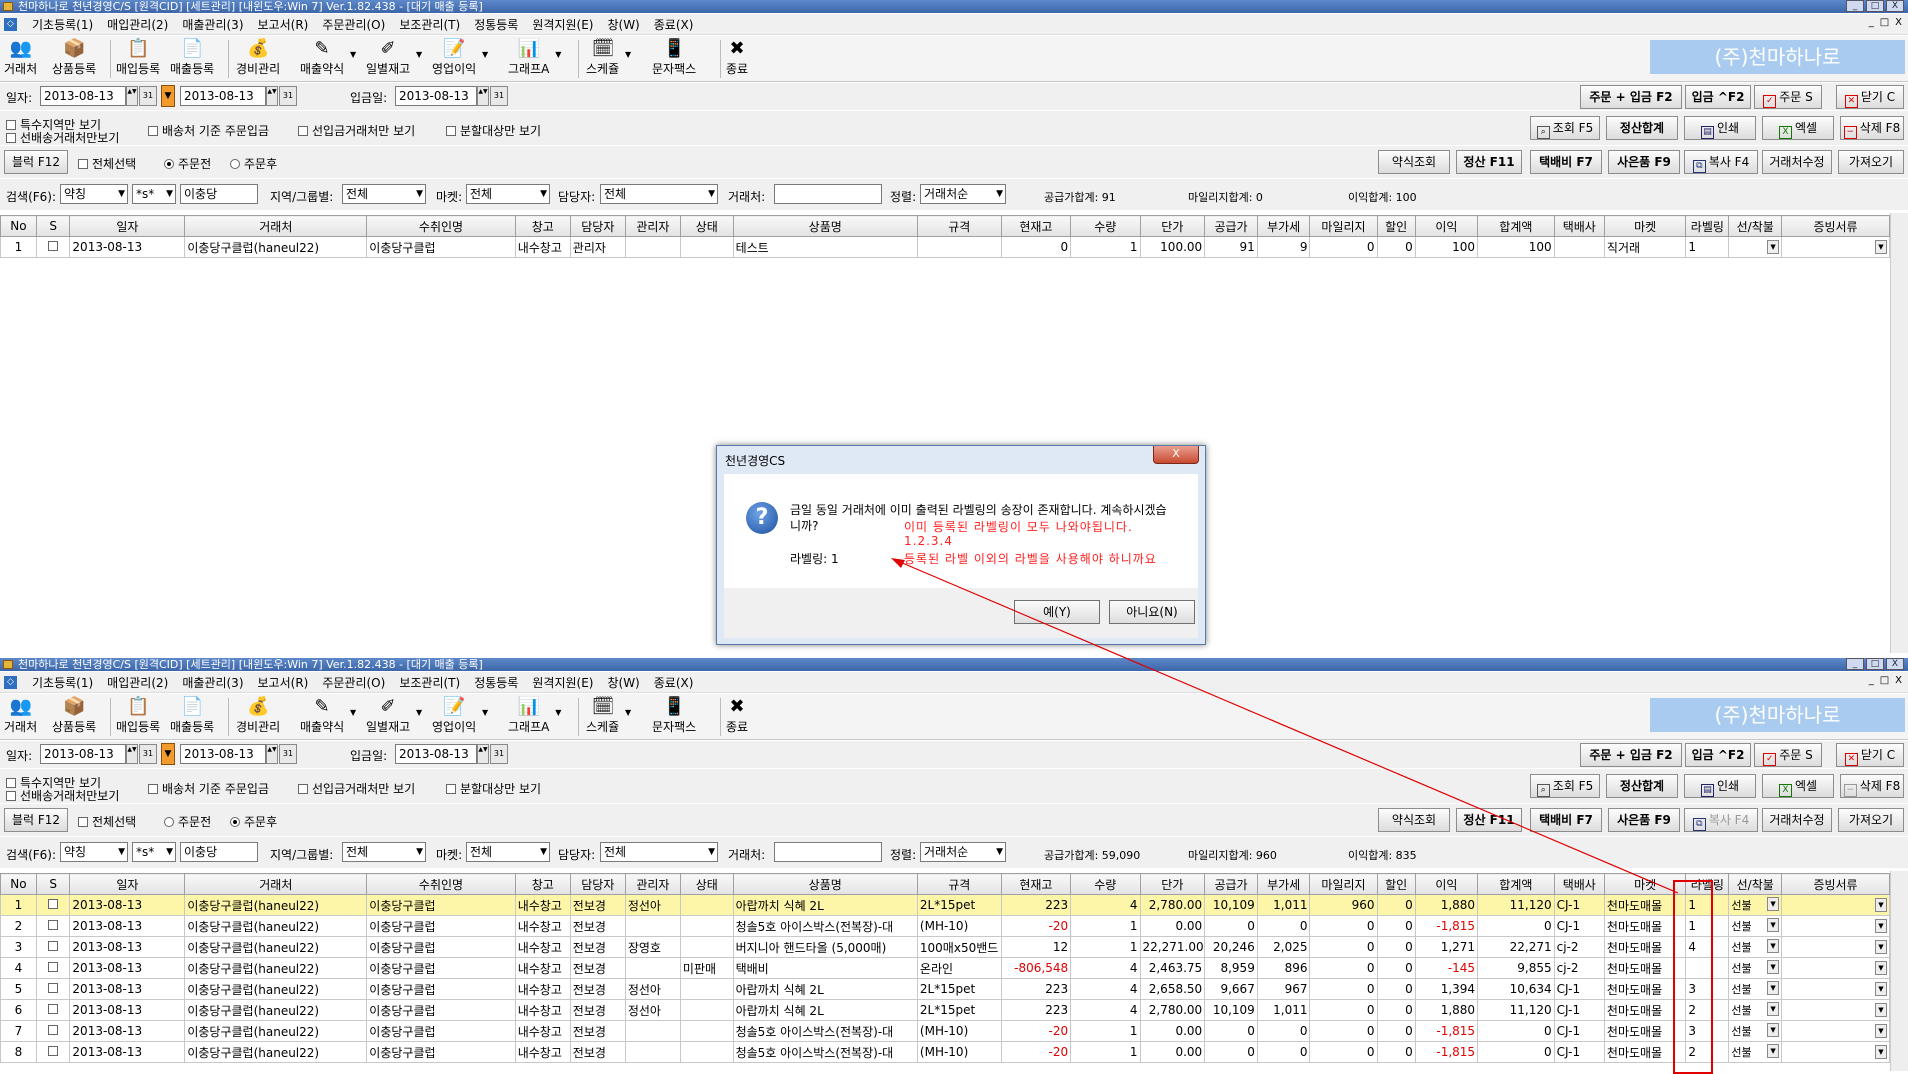  I want to click on column-header: No, so click(18, 226).